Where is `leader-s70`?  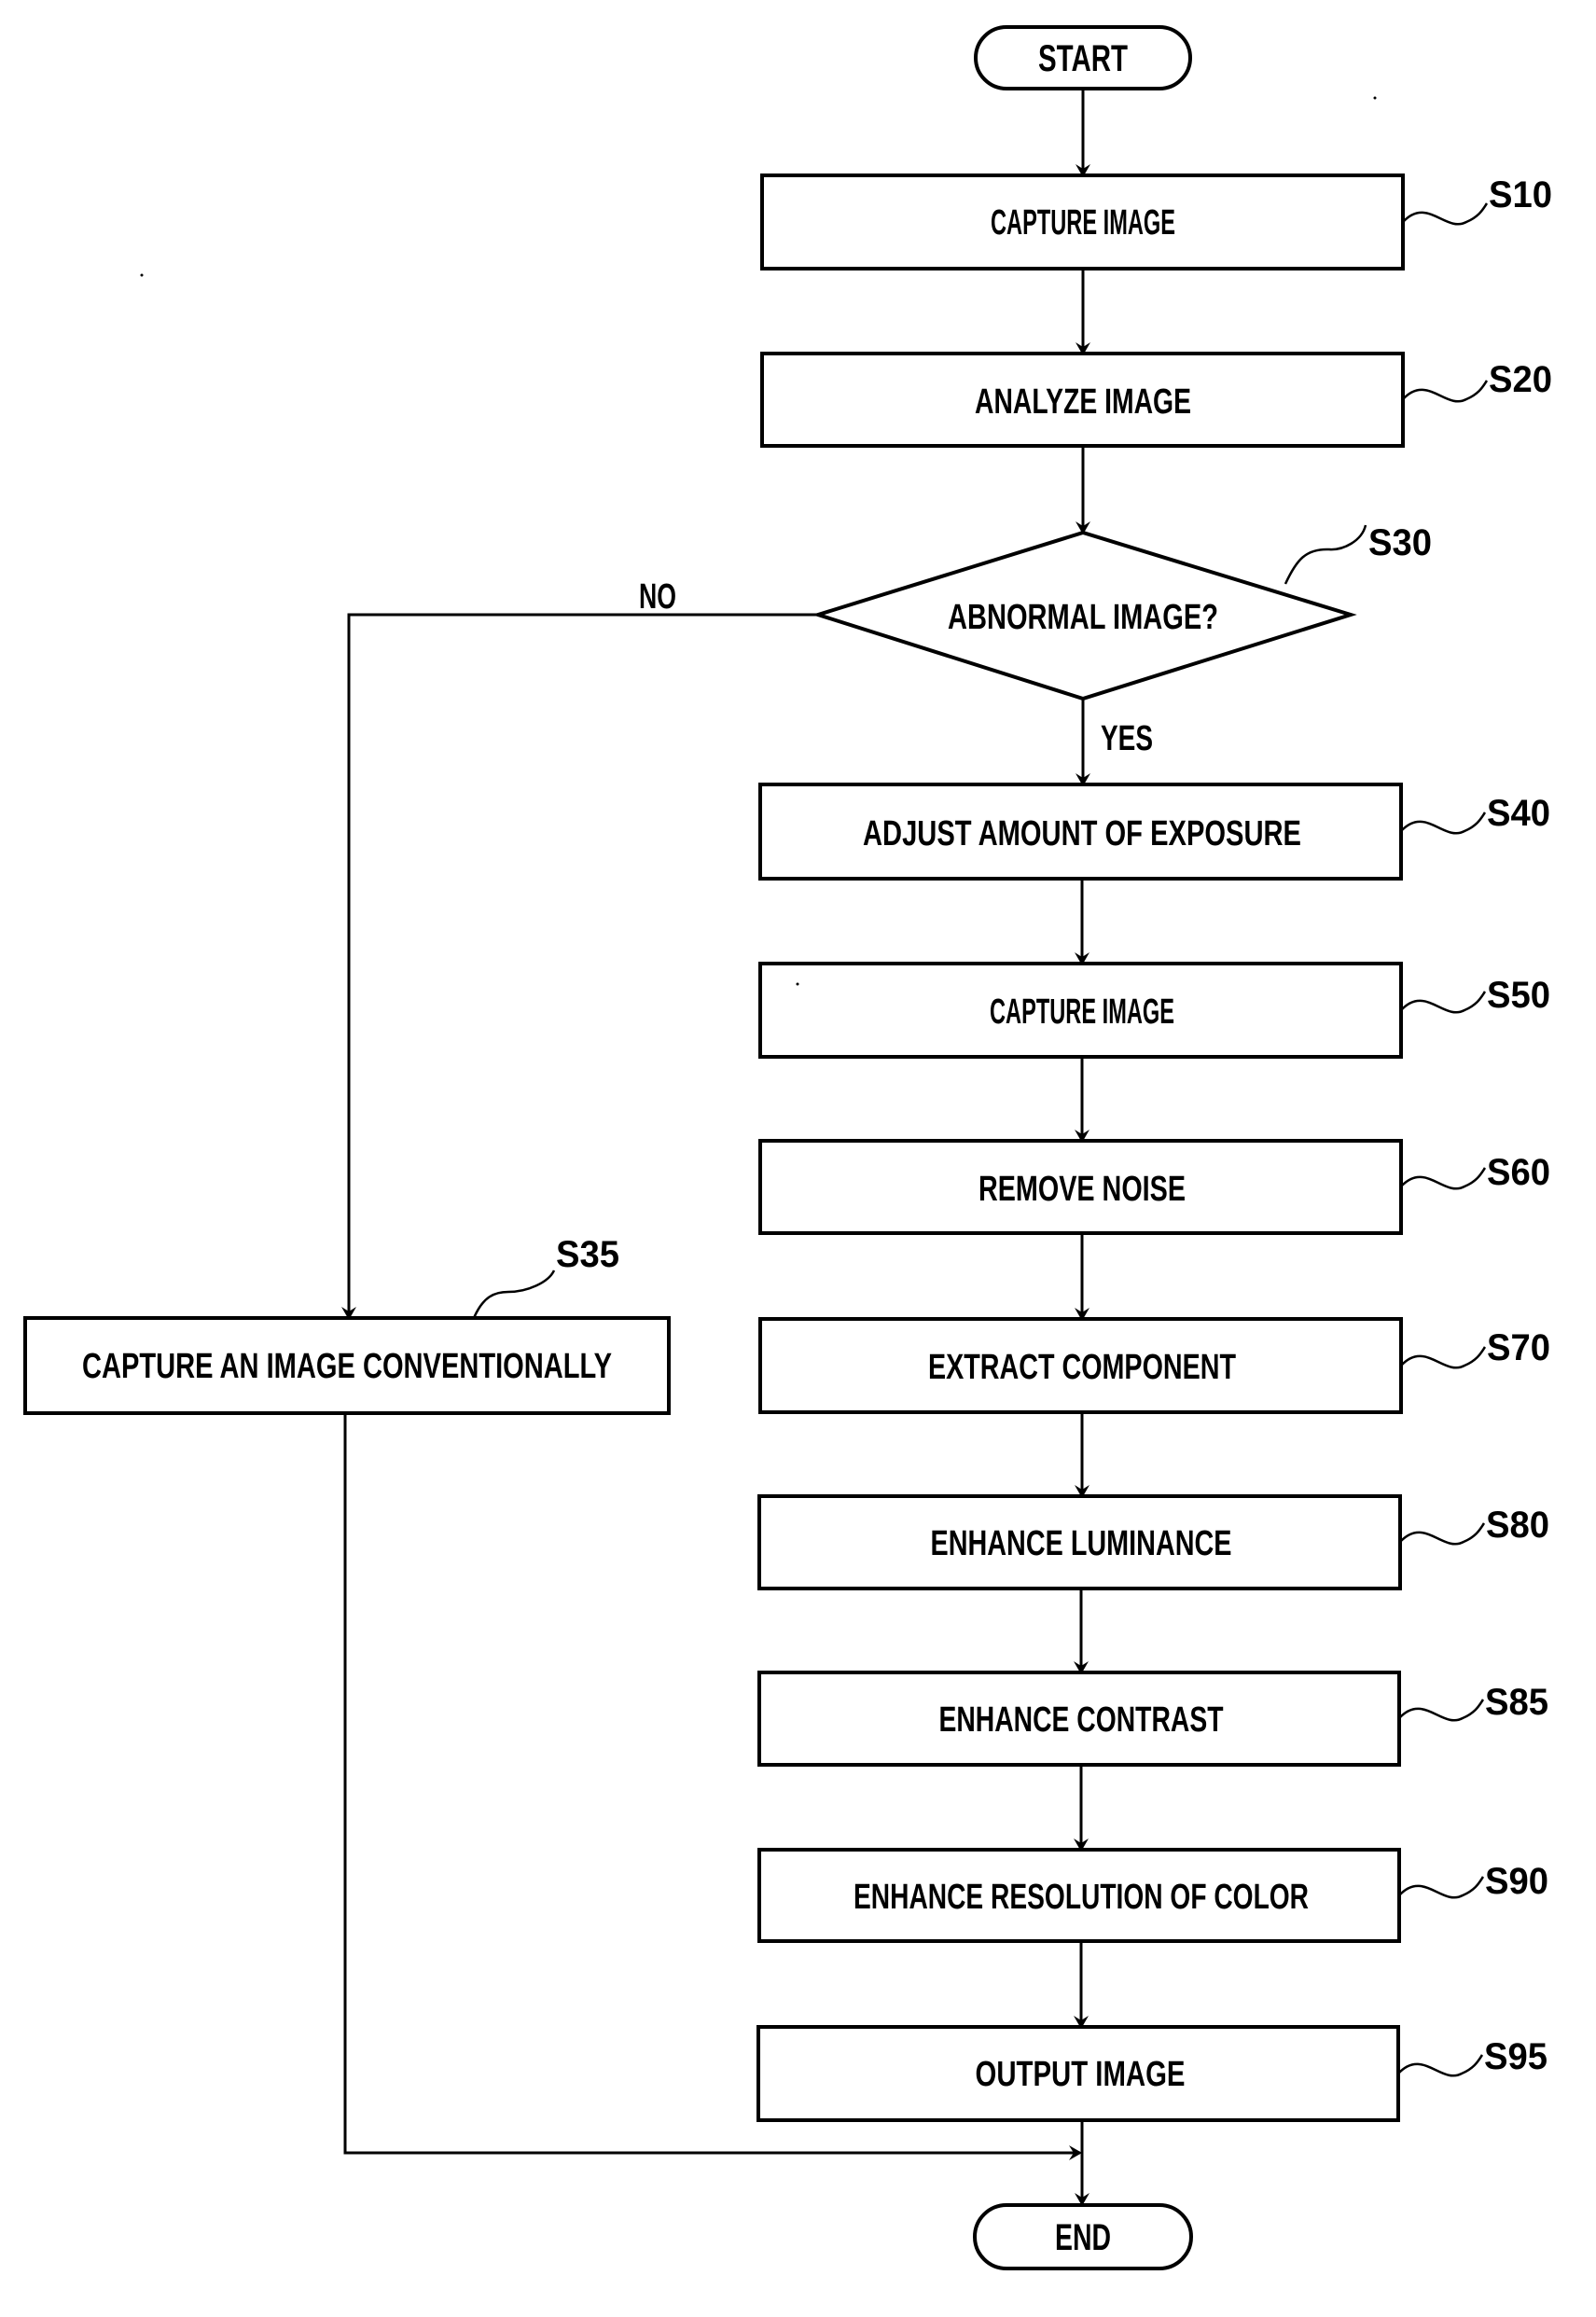 leader-s70 is located at coordinates (1443, 1357).